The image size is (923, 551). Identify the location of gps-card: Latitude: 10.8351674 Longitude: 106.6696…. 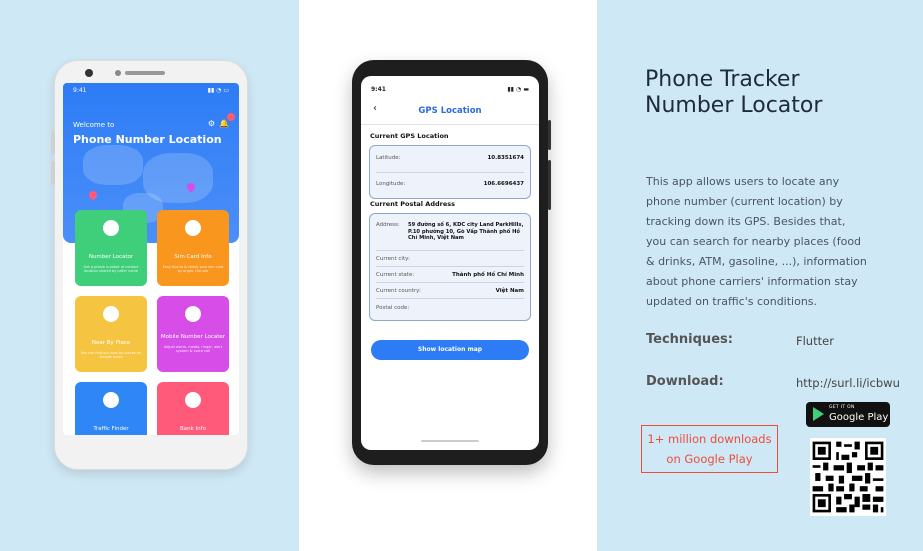
(450, 172).